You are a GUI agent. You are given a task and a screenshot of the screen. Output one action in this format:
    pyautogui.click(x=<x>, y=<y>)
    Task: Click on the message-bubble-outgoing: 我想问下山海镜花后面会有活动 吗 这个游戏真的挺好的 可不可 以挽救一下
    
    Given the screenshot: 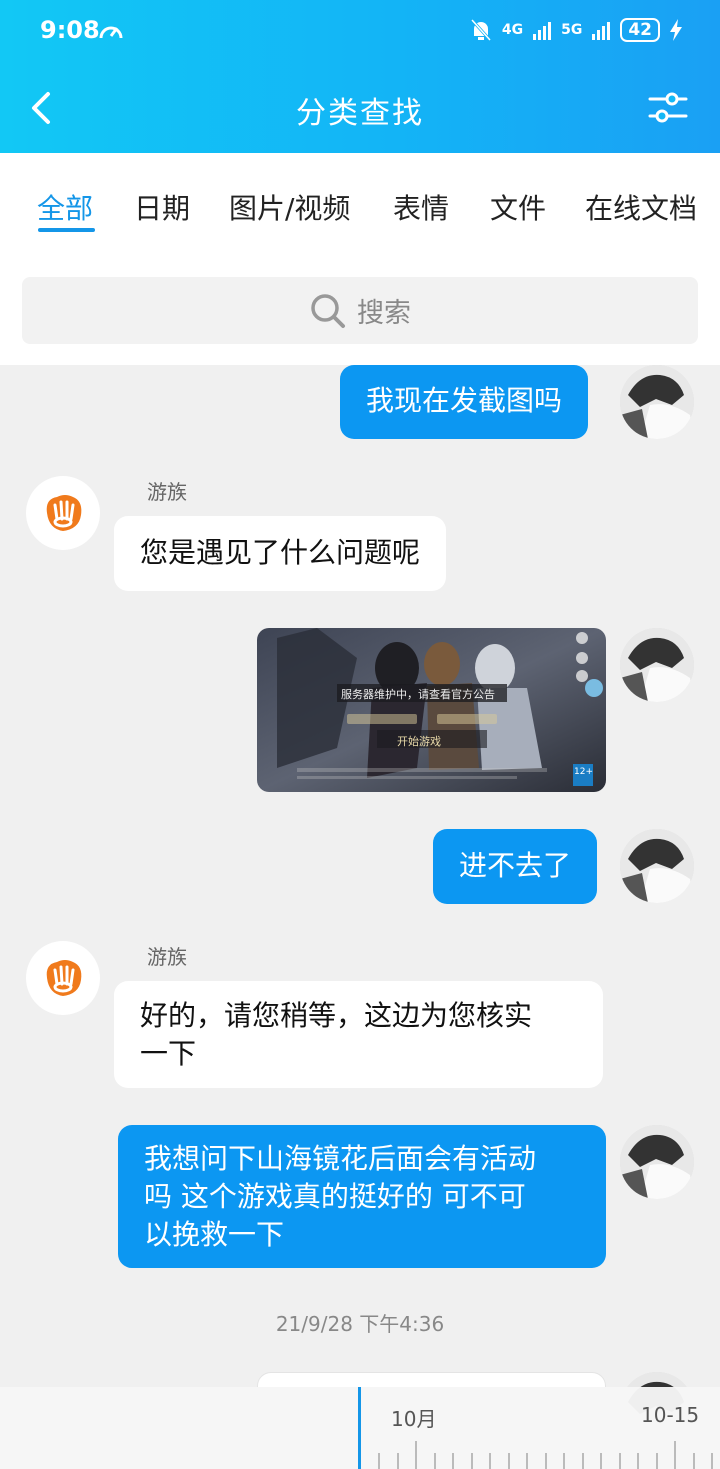 What is the action you would take?
    pyautogui.click(x=362, y=1196)
    